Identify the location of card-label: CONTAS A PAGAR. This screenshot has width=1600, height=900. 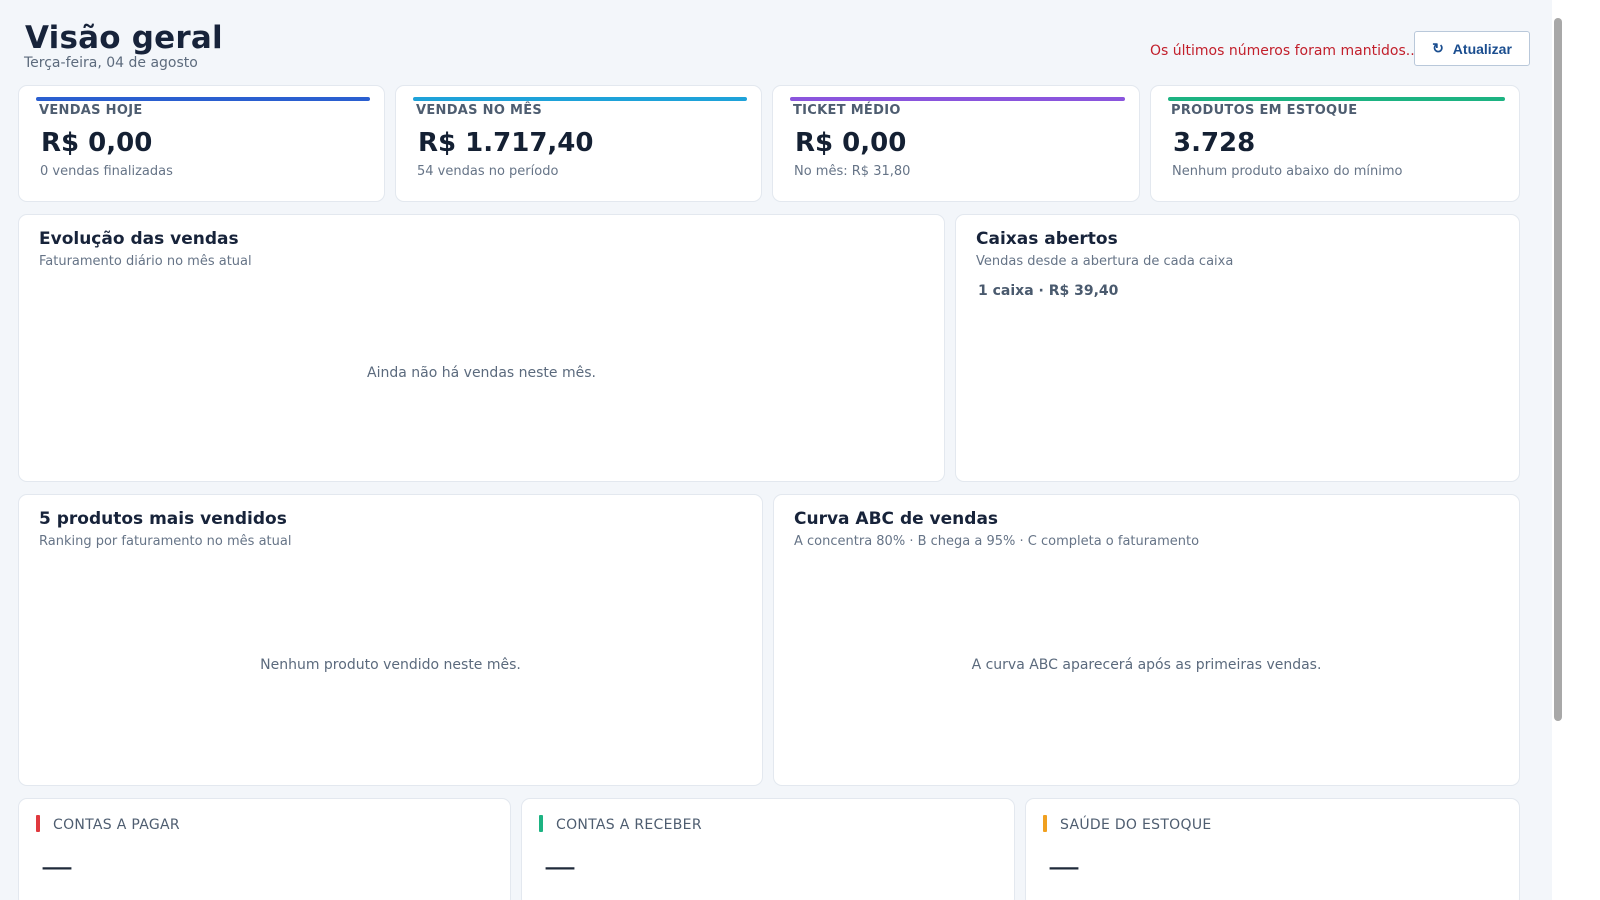
(116, 825).